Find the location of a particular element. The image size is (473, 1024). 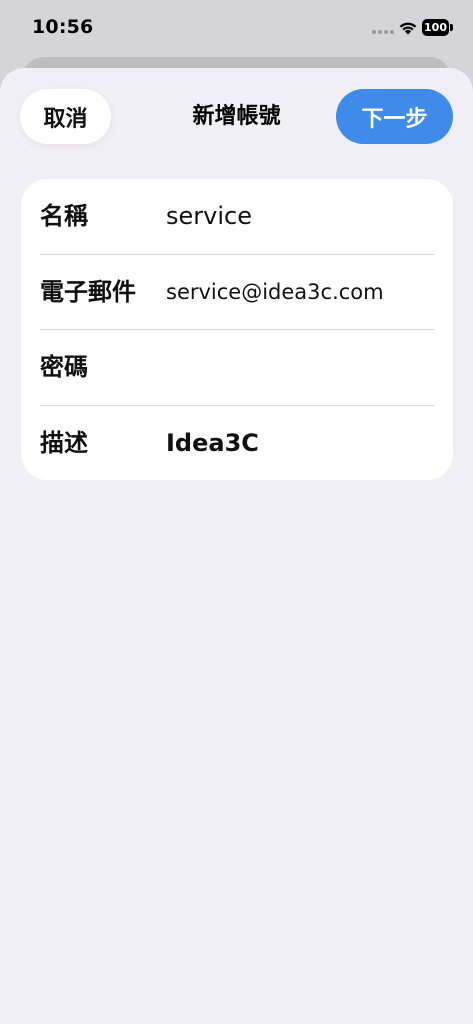

description-row: 描述 Idea3C is located at coordinates (237, 443).